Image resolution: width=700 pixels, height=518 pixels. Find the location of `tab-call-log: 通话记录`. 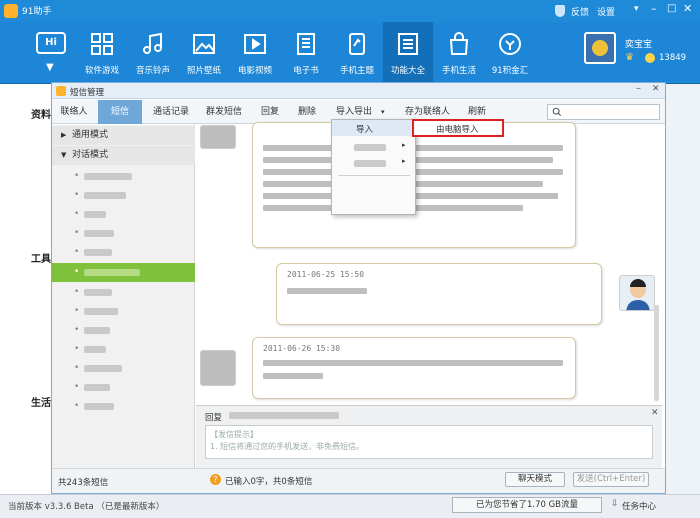

tab-call-log: 通话记录 is located at coordinates (171, 112).